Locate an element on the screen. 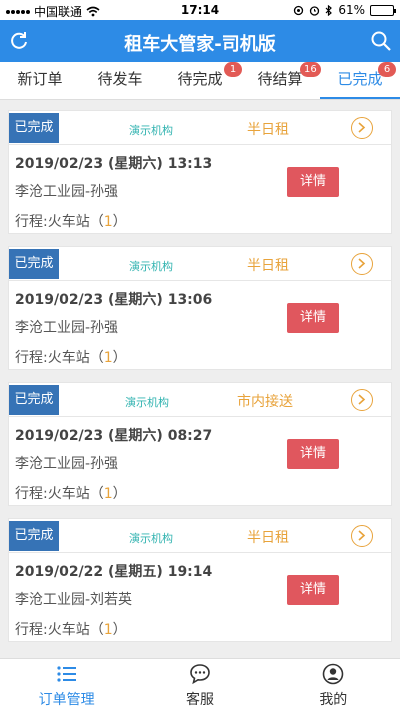 This screenshot has width=400, height=710. order-tabs: 新订单 待发车 待完成 1 待结算 16 已完成 6 is located at coordinates (200, 81).